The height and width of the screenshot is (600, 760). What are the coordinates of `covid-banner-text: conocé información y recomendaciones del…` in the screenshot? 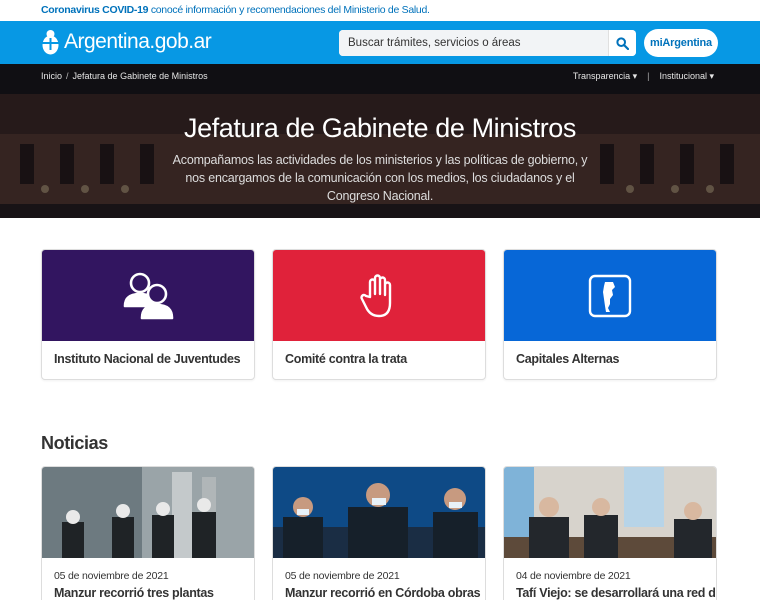 It's located at (289, 10).